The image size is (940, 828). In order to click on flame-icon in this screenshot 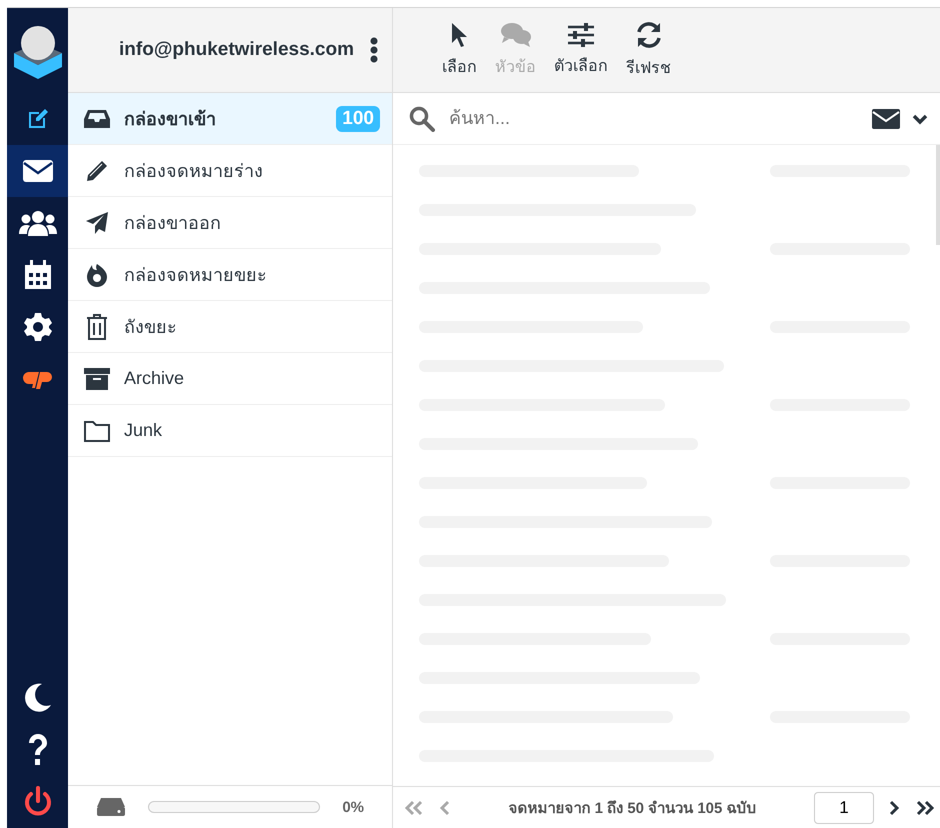, I will do `click(97, 274)`.